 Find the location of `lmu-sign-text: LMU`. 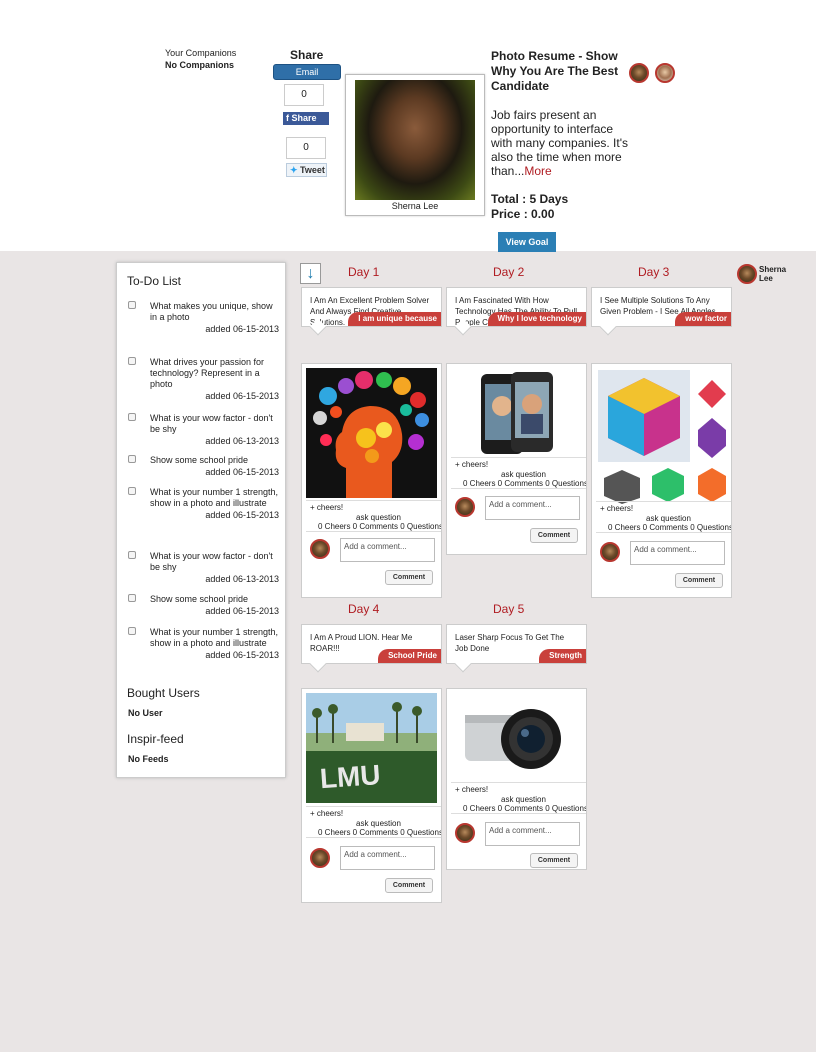

lmu-sign-text: LMU is located at coordinates (350, 776).